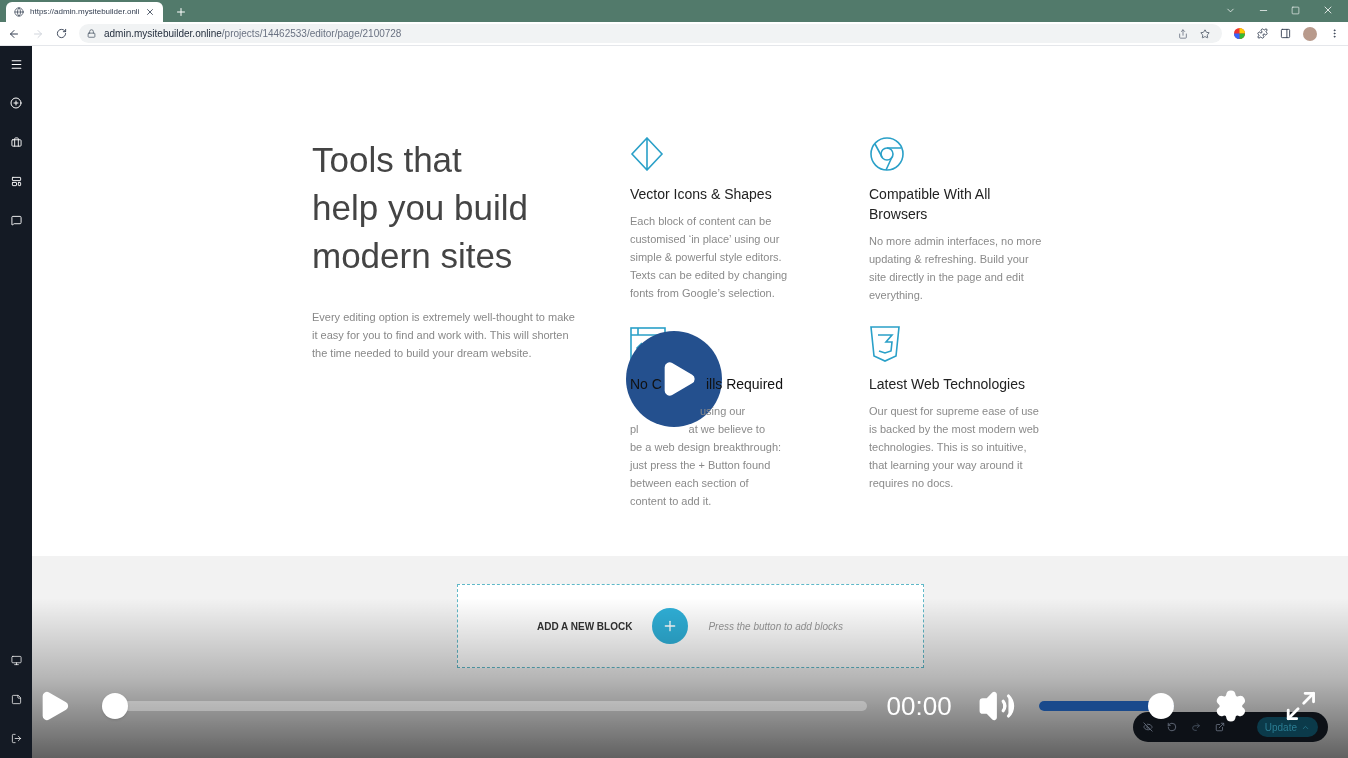  Describe the element at coordinates (650, 33) in the screenshot. I see `address-field: admin.mysitebuilder.online/projects/14462533/editor/page/2100728` at that location.